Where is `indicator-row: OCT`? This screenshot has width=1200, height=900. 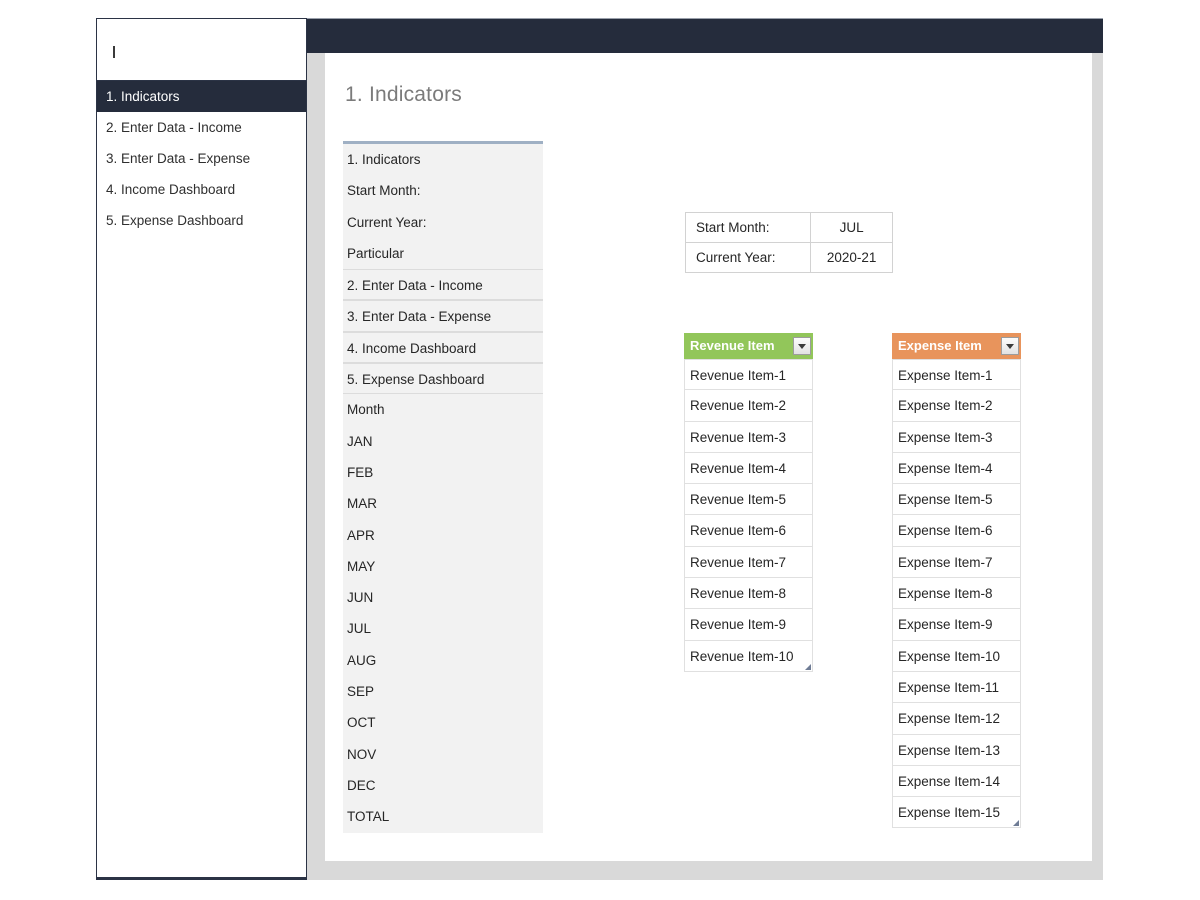
indicator-row: OCT is located at coordinates (443, 722).